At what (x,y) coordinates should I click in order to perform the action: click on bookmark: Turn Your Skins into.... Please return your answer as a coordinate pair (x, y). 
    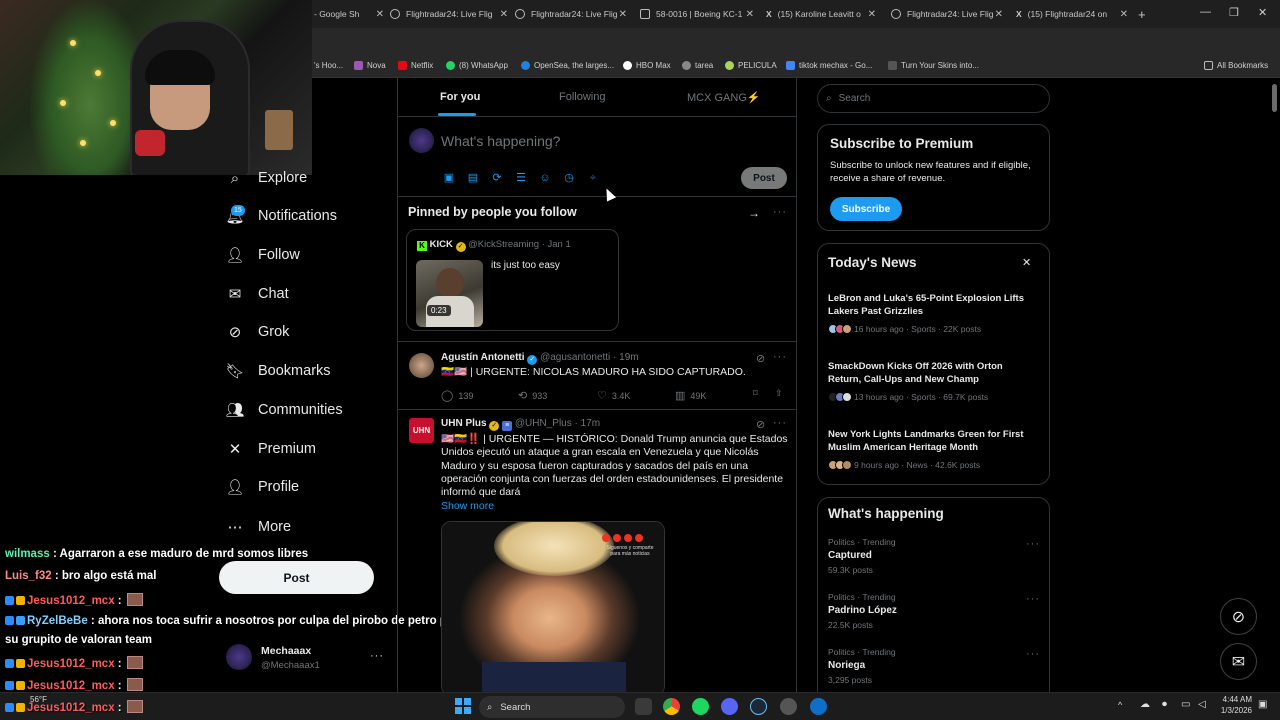
    Looking at the image, I should click on (933, 65).